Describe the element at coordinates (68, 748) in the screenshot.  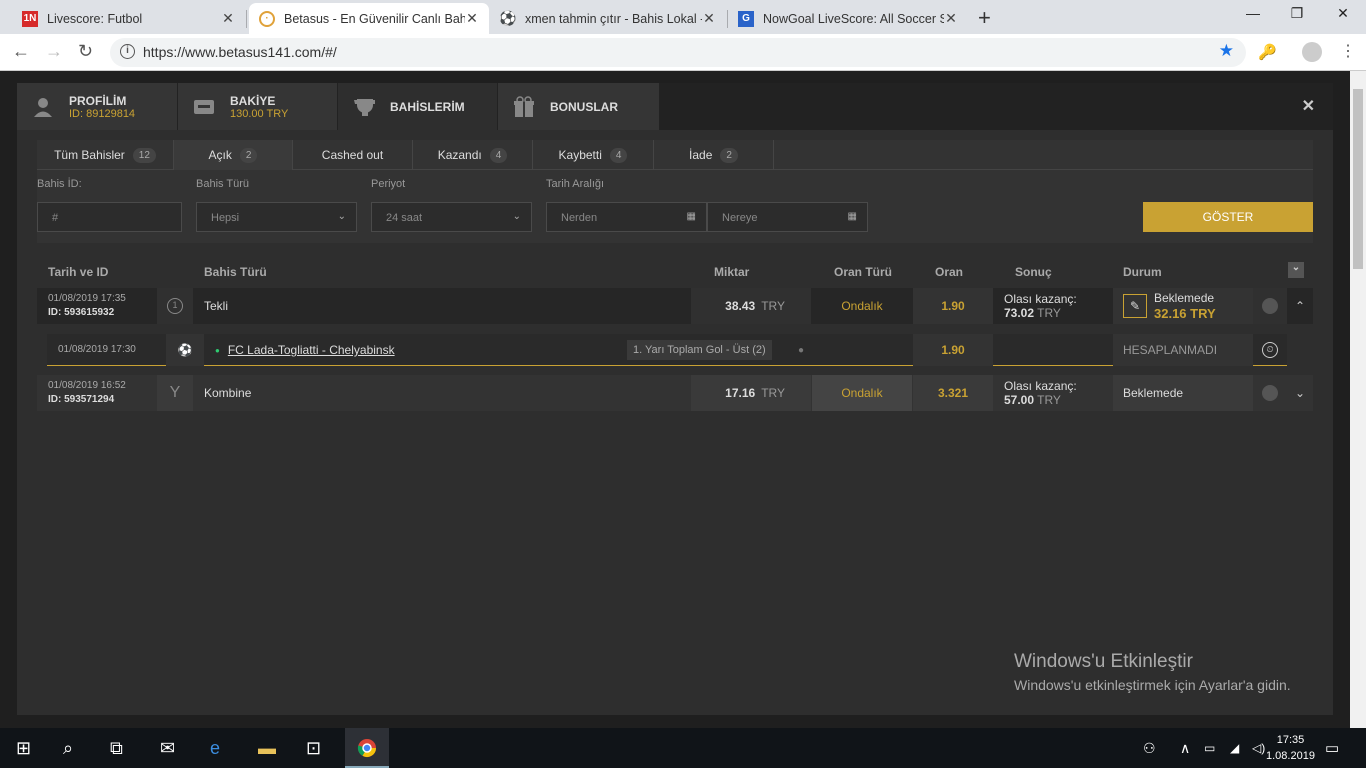
I see `search-icon: ⌕` at that location.